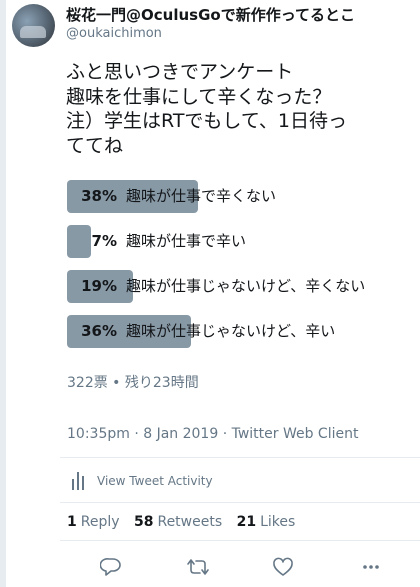 This screenshot has height=587, width=420. I want to click on view-activity-link: View Tweet Activity, so click(142, 481).